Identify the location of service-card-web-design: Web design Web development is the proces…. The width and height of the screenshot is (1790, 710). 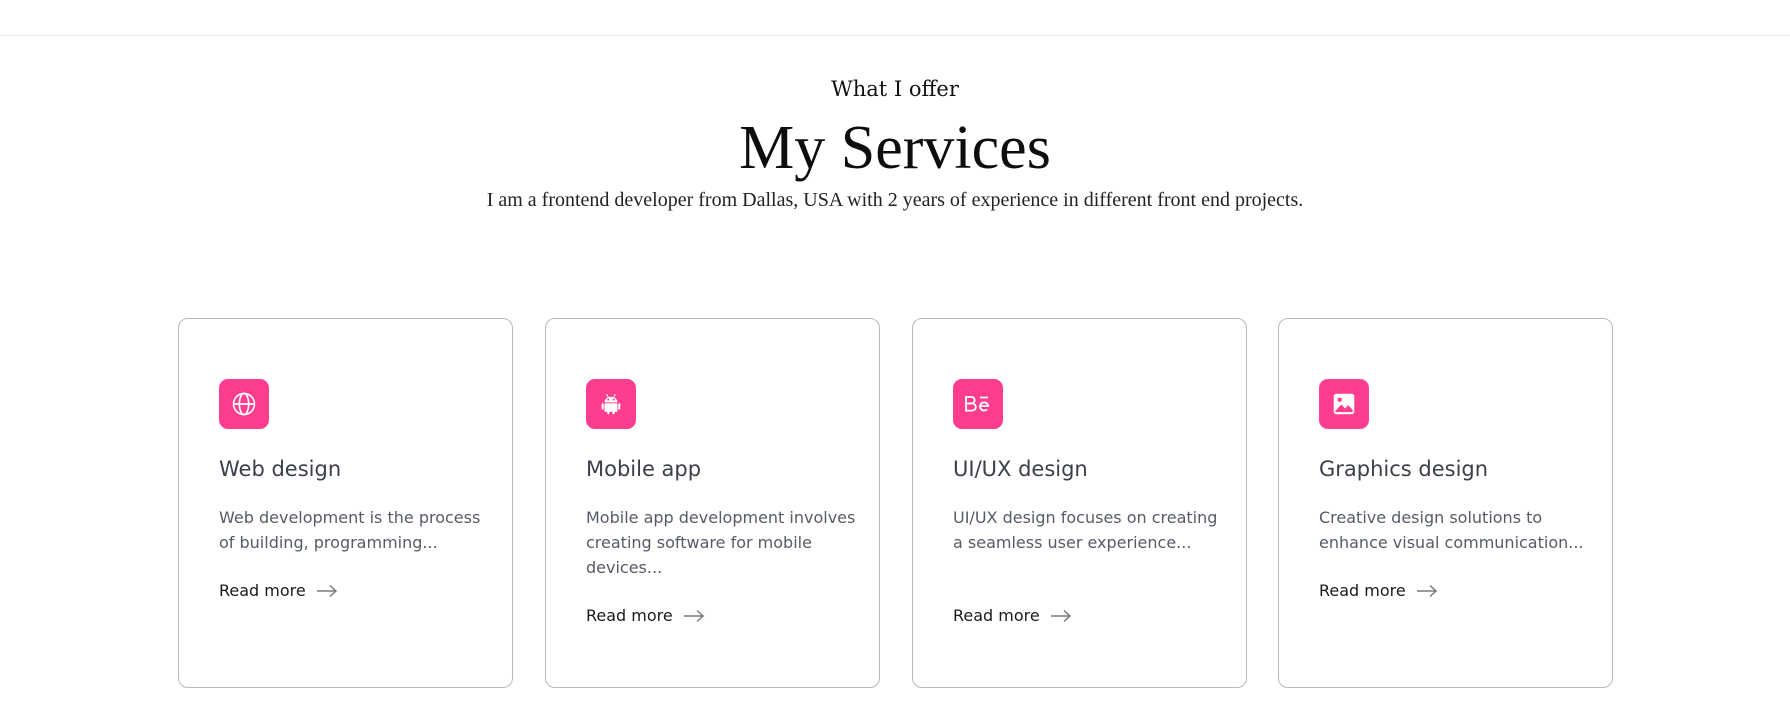
(345, 503).